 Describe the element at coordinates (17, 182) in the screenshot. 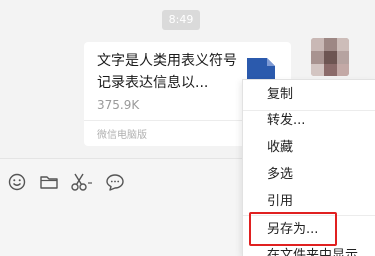

I see `emoji-icon` at that location.